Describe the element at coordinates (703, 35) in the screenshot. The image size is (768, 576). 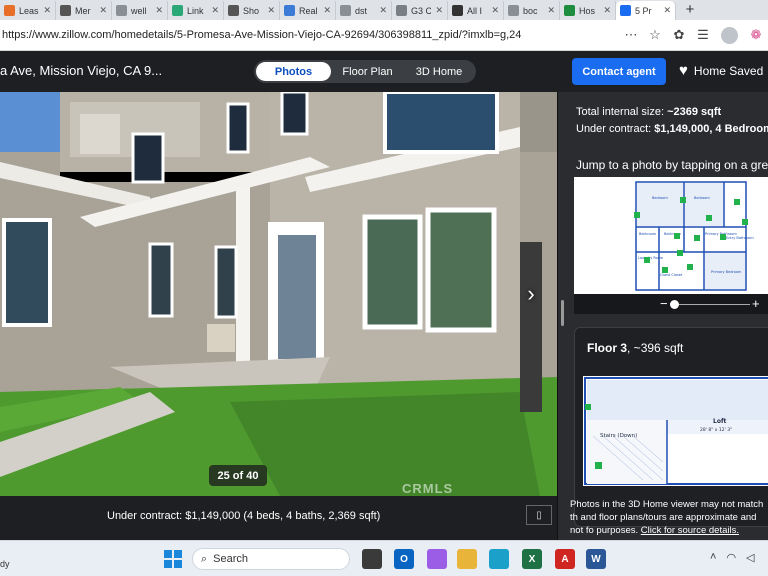
I see `collections-icon: ☰` at that location.